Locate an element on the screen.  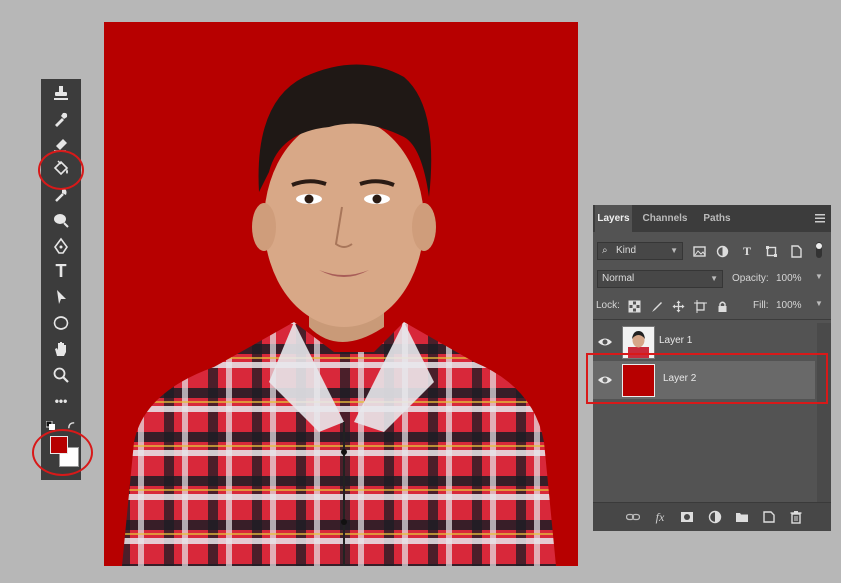
more-tools-icon: ••• is located at coordinates (61, 401).